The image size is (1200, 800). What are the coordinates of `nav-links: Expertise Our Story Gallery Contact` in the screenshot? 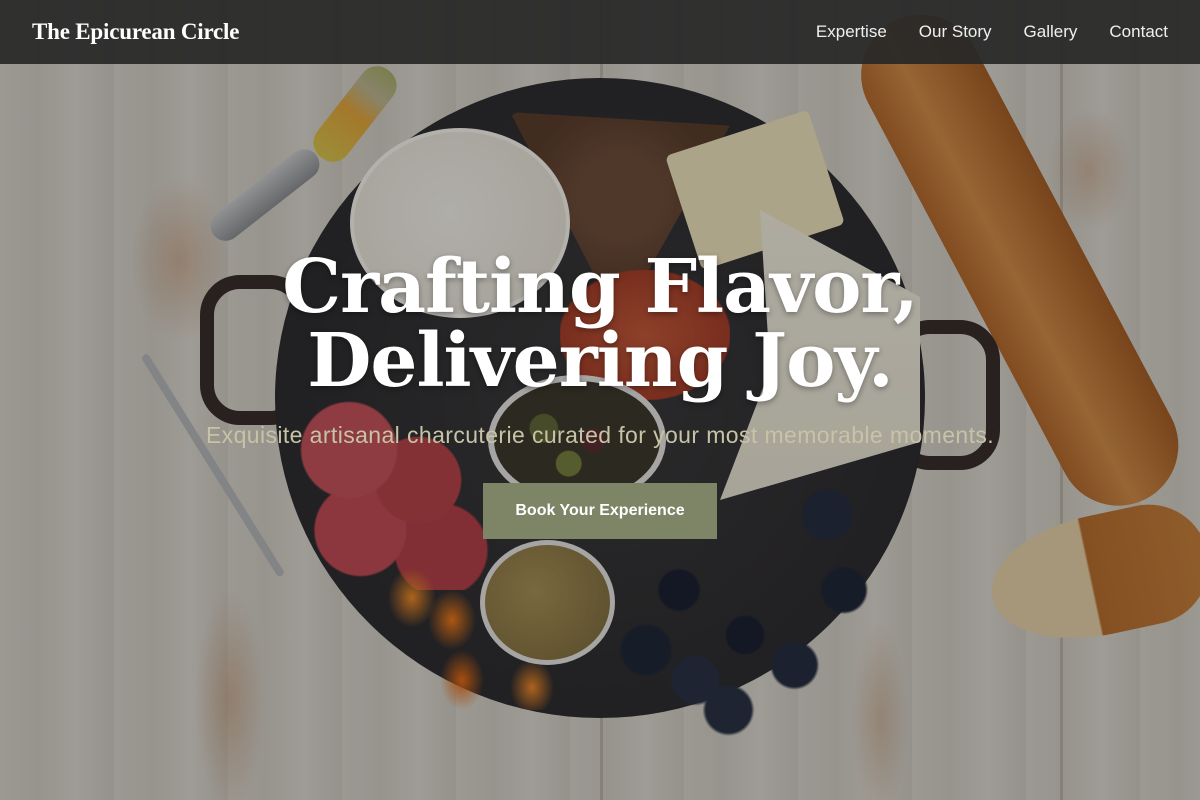 It's located at (992, 32).